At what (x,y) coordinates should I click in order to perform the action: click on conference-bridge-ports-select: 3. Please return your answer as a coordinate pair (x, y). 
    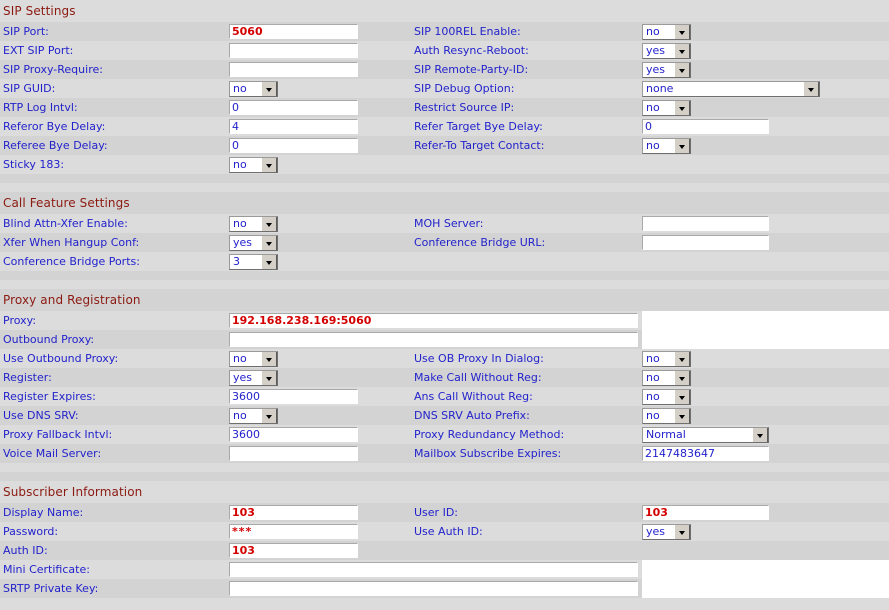
    Looking at the image, I should click on (253, 261).